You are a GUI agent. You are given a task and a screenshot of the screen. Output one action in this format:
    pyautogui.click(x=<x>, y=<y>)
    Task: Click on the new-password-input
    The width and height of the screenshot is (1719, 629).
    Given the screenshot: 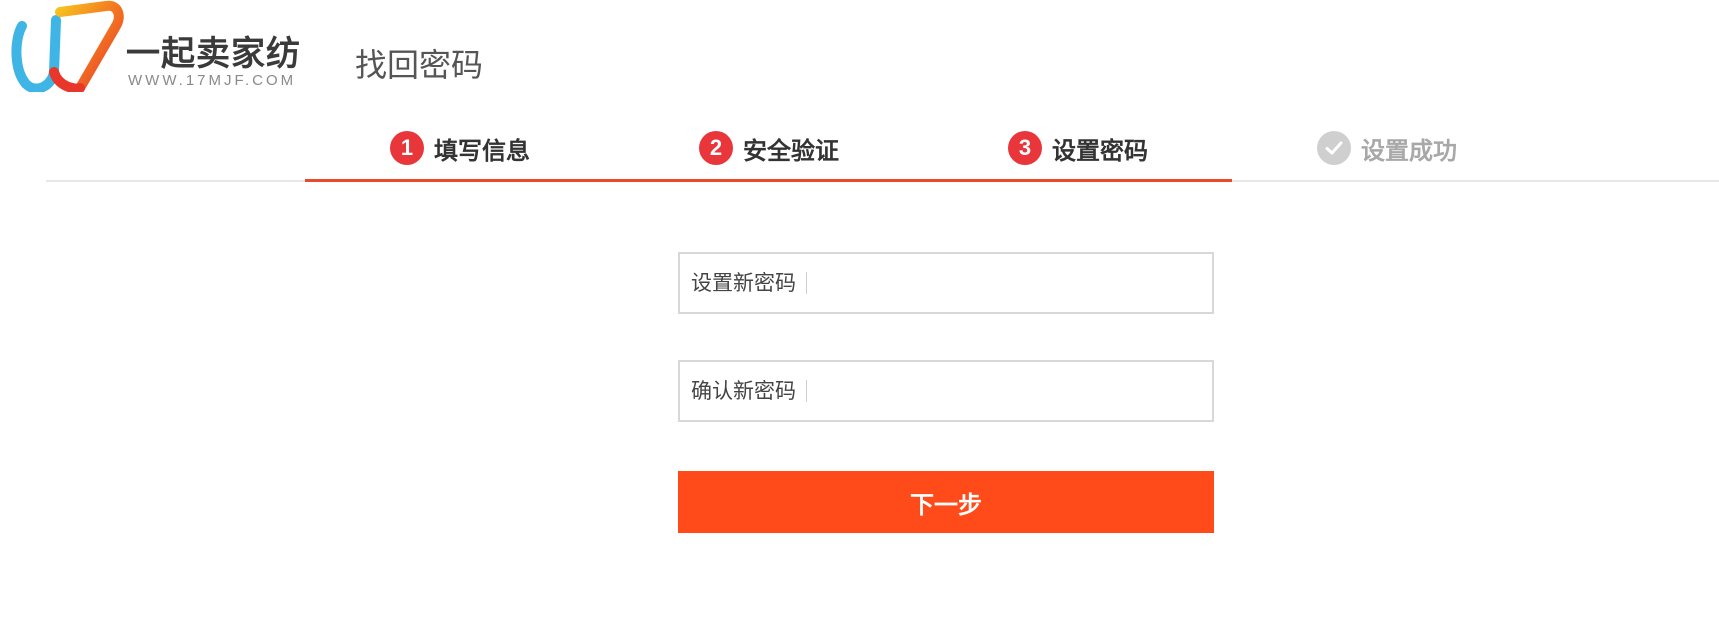 What is the action you would take?
    pyautogui.click(x=1009, y=283)
    